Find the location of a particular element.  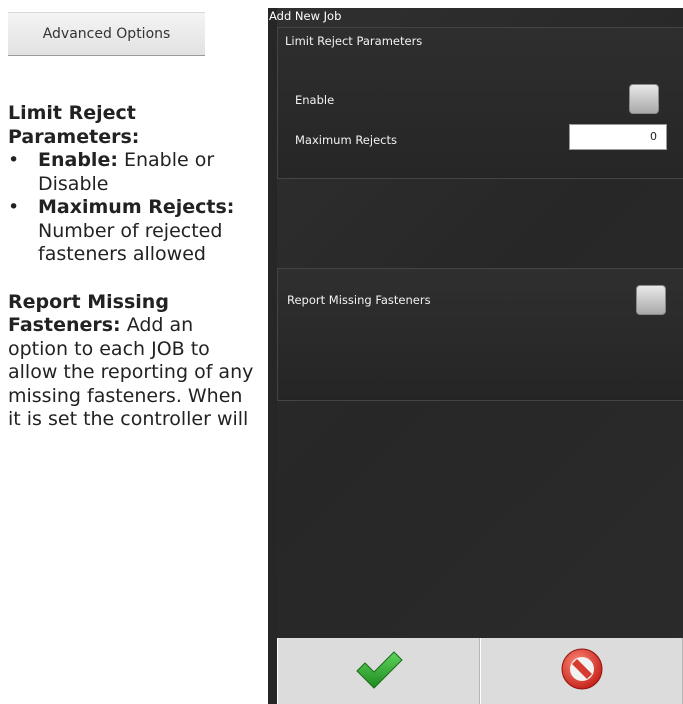

bottom-button-bar is located at coordinates (480, 671).